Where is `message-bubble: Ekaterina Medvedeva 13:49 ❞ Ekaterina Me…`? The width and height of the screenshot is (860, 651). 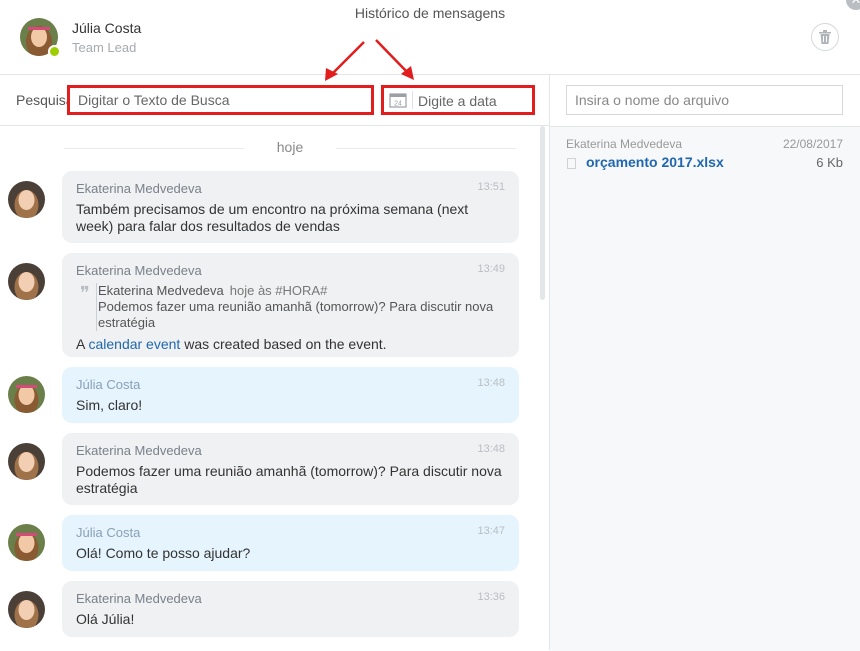 message-bubble: Ekaterina Medvedeva 13:49 ❞ Ekaterina Me… is located at coordinates (290, 305).